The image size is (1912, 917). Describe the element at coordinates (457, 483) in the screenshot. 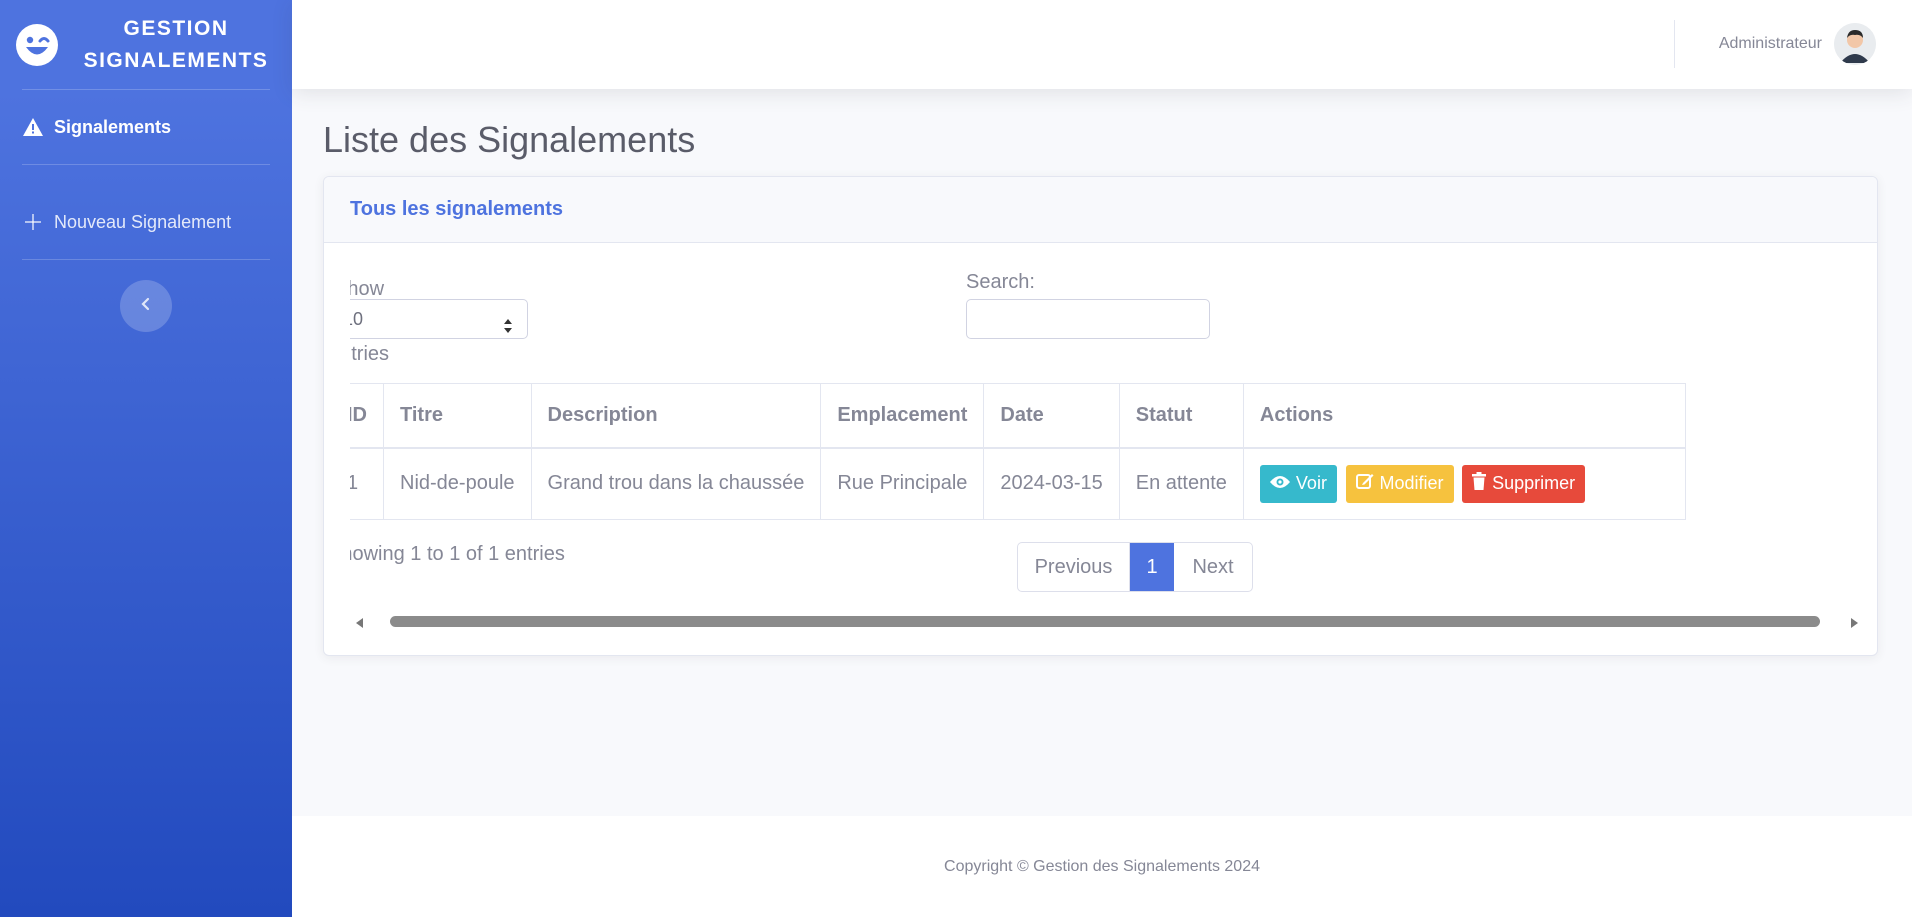

I see `cell-titre: Nid-de-poule` at that location.